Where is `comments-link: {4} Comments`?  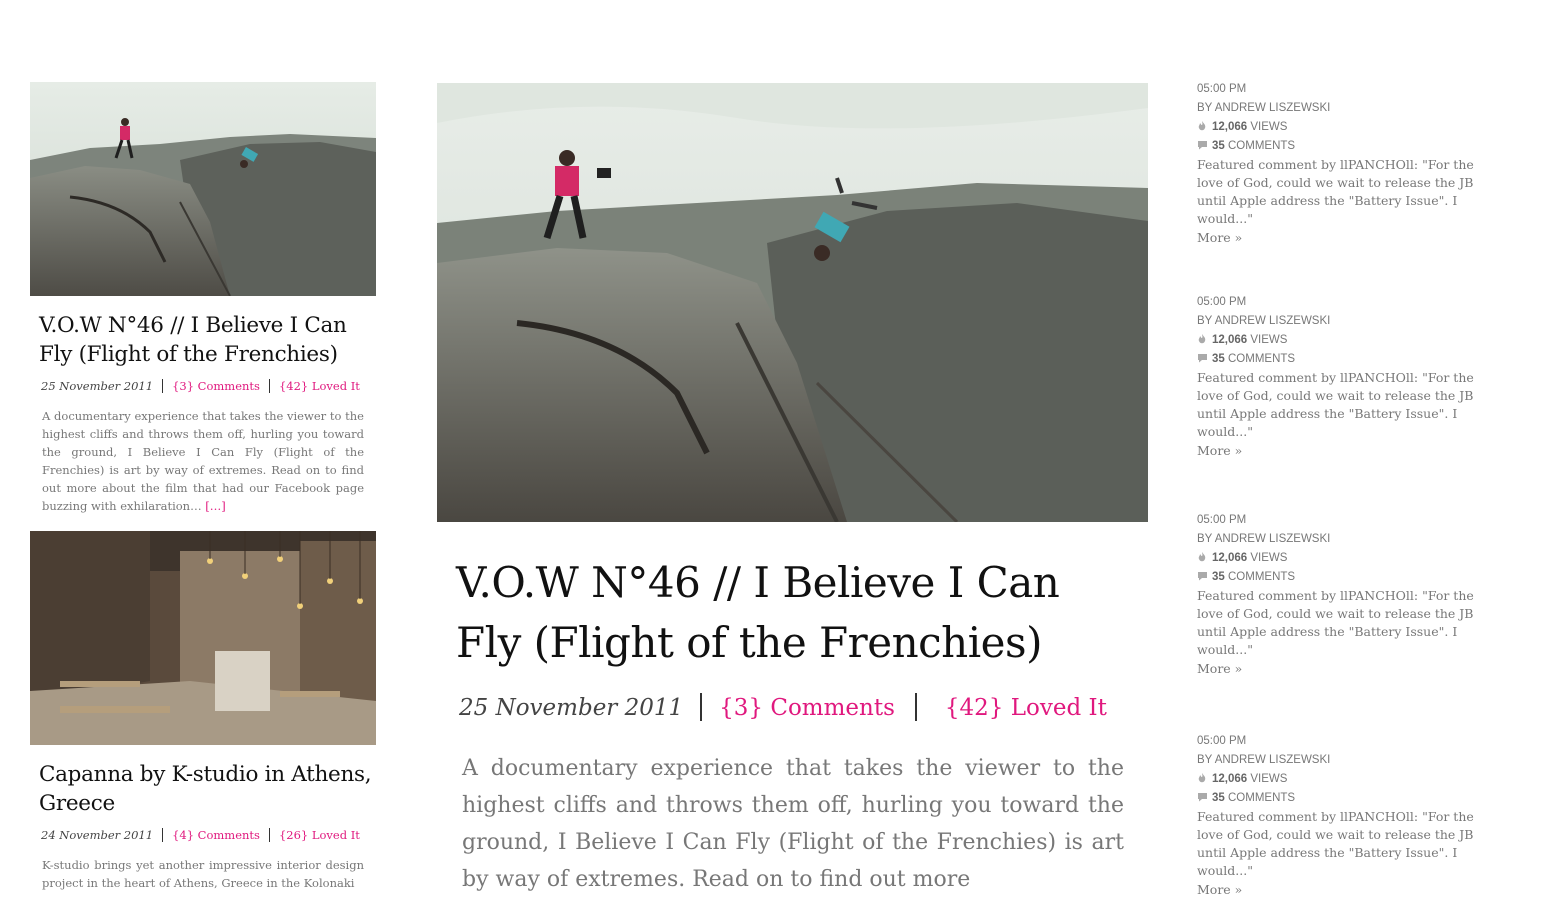 comments-link: {4} Comments is located at coordinates (216, 835).